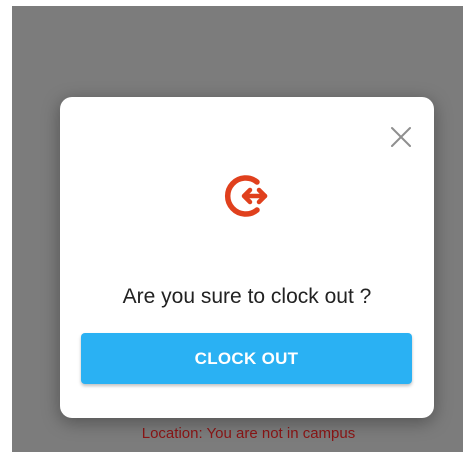  What do you see at coordinates (246, 196) in the screenshot?
I see `clock-out-icon` at bounding box center [246, 196].